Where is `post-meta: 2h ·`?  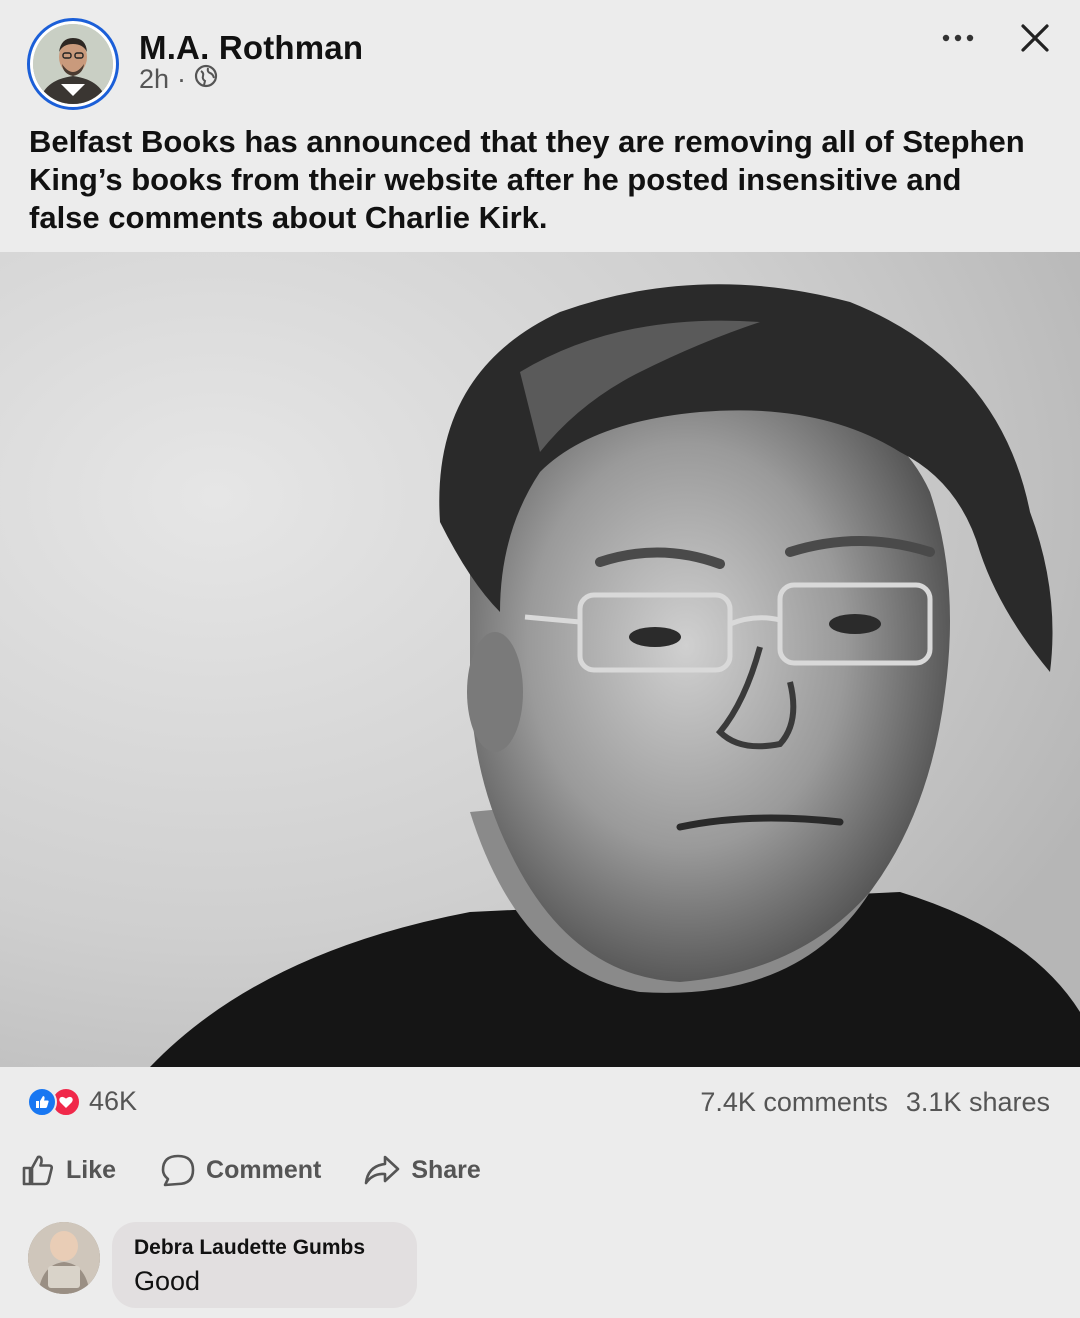
post-meta: 2h · is located at coordinates (178, 79).